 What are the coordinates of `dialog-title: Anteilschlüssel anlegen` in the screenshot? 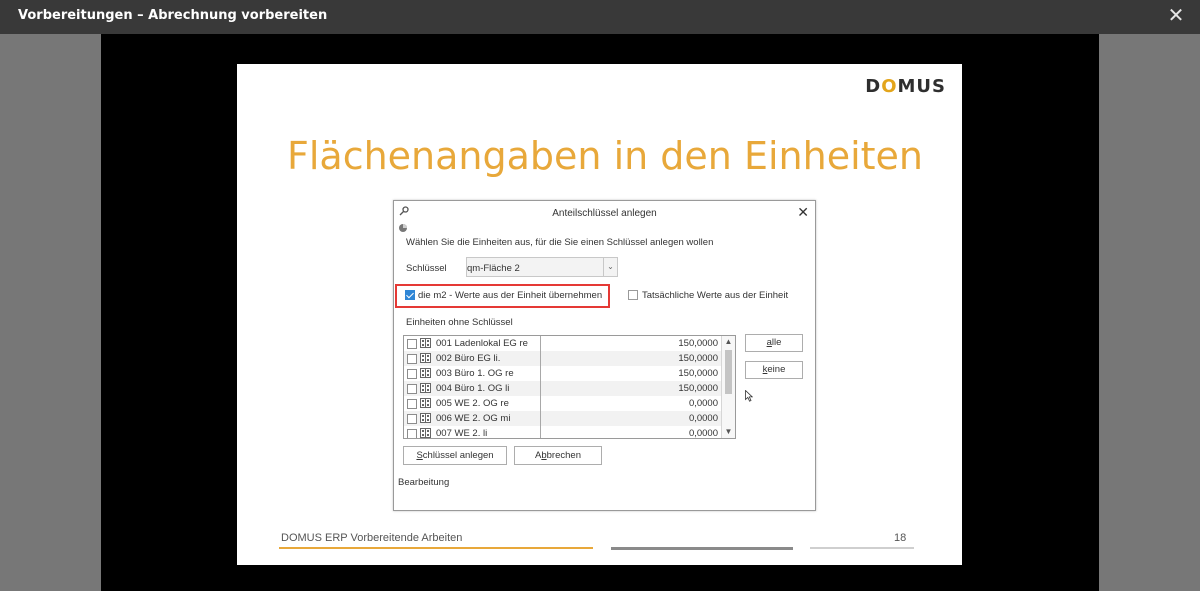 It's located at (604, 213).